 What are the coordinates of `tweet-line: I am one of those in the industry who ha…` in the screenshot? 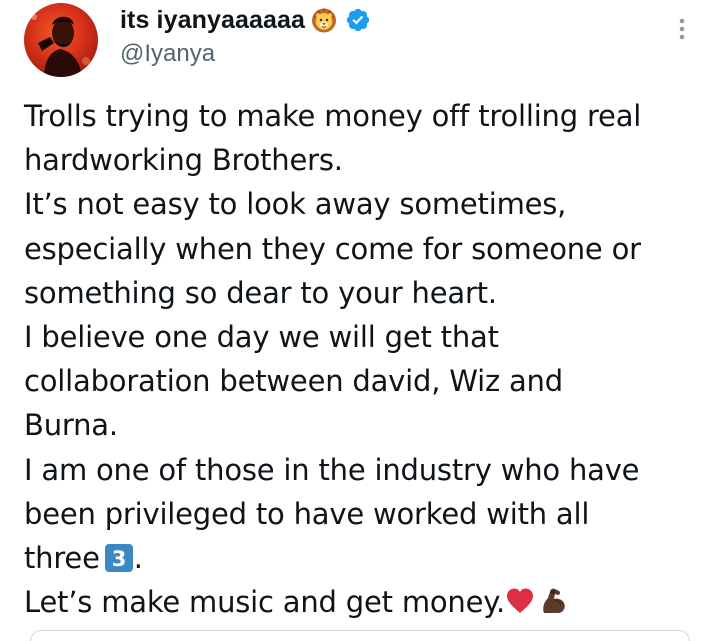 It's located at (332, 469).